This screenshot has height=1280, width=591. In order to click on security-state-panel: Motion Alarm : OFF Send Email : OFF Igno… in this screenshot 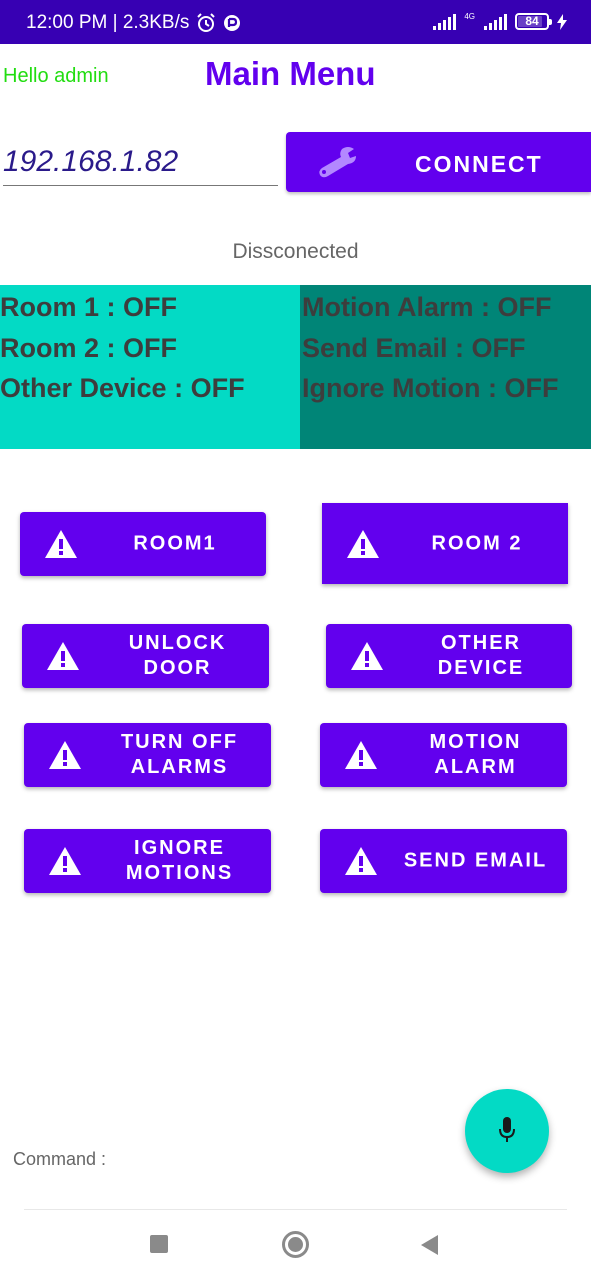, I will do `click(445, 367)`.